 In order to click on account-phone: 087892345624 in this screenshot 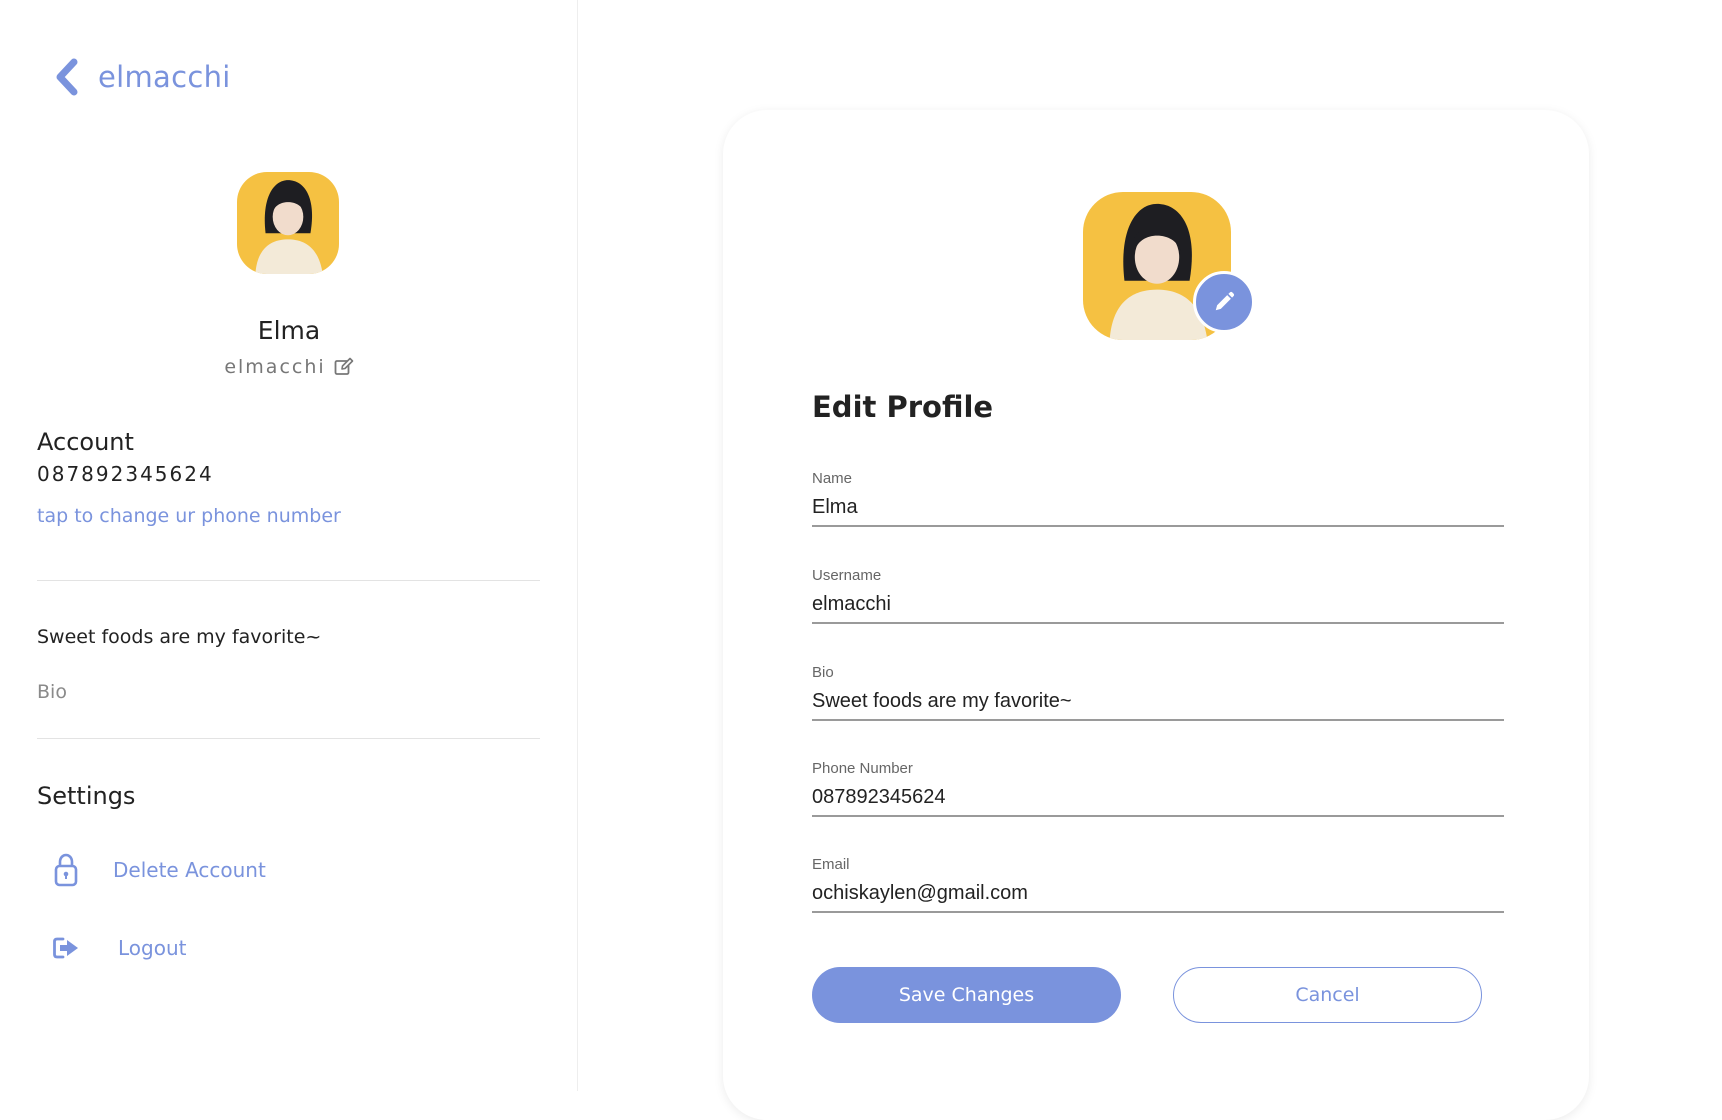, I will do `click(125, 474)`.